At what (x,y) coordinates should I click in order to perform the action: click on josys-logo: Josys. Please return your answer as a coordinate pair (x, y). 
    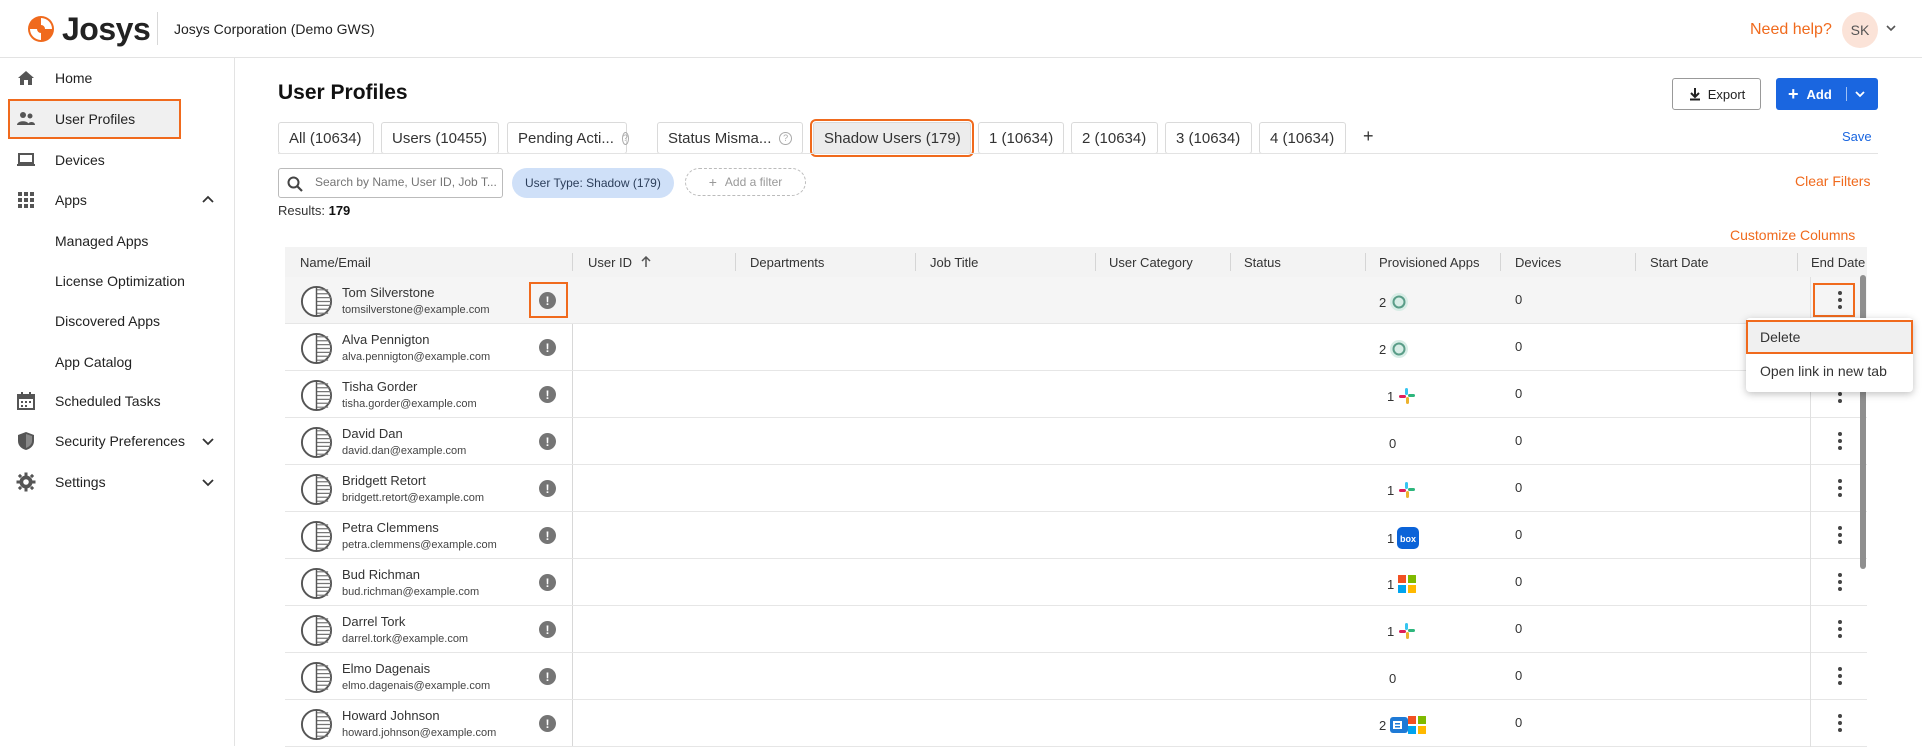
    Looking at the image, I should click on (88, 29).